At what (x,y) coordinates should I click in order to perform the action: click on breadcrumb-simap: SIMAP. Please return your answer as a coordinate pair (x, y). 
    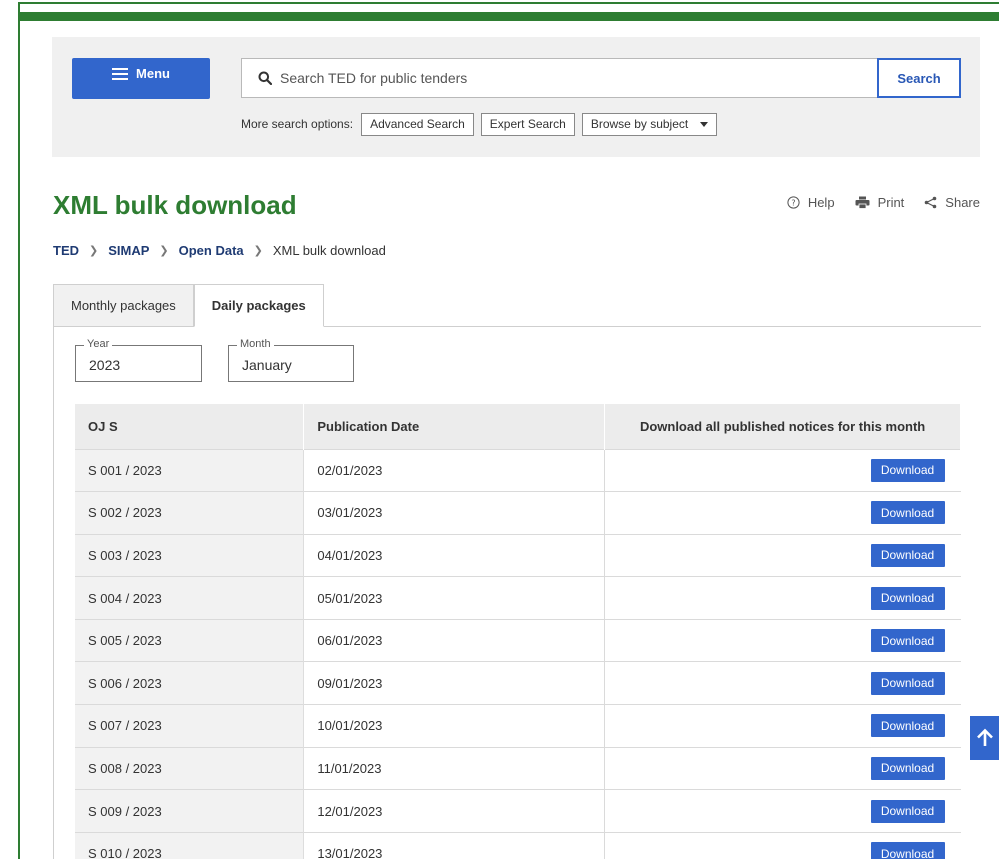
    Looking at the image, I should click on (128, 250).